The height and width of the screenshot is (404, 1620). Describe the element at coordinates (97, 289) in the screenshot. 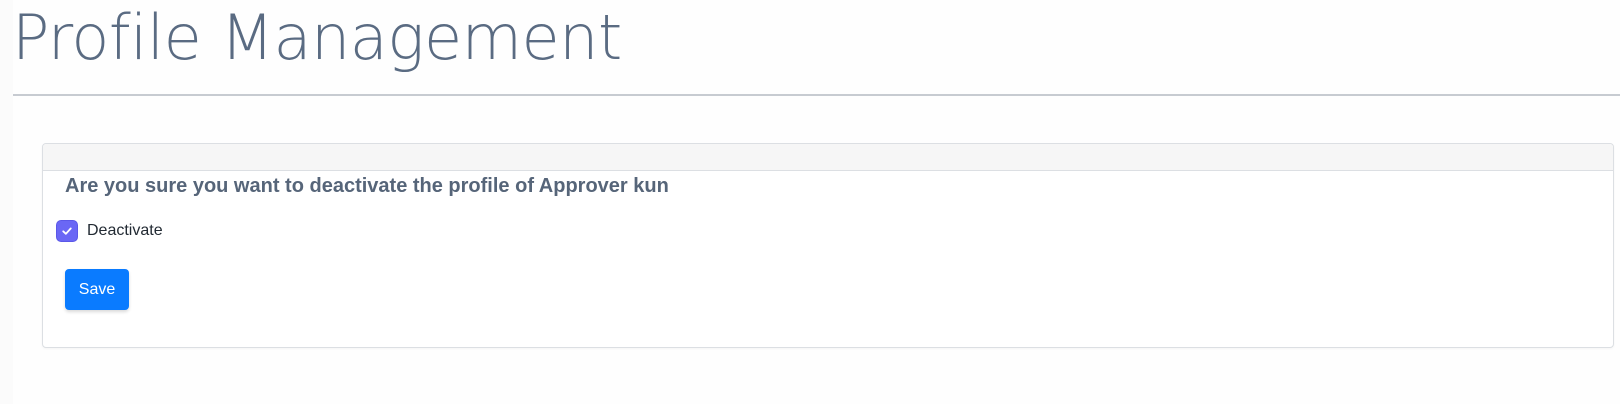

I see `save-button: Save` at that location.